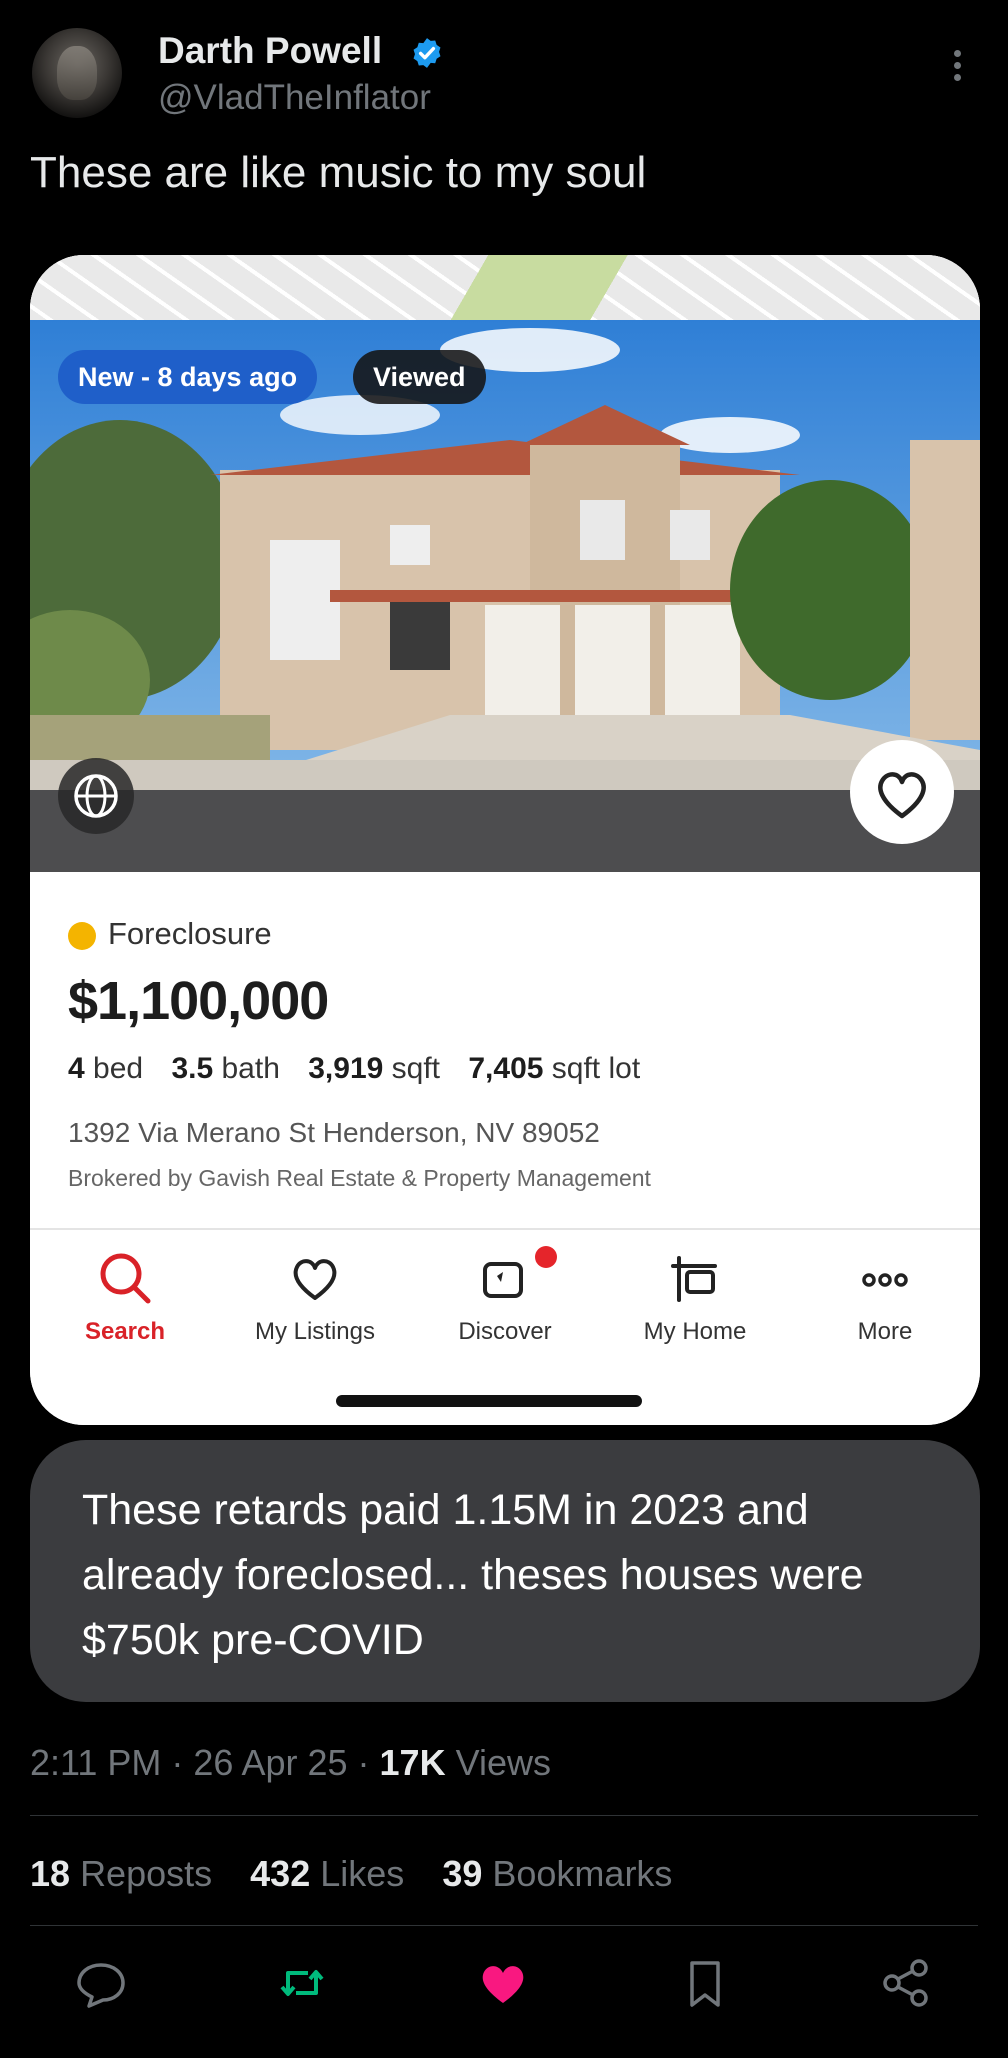 This screenshot has height=2058, width=1008. I want to click on tab-search: Search, so click(125, 1295).